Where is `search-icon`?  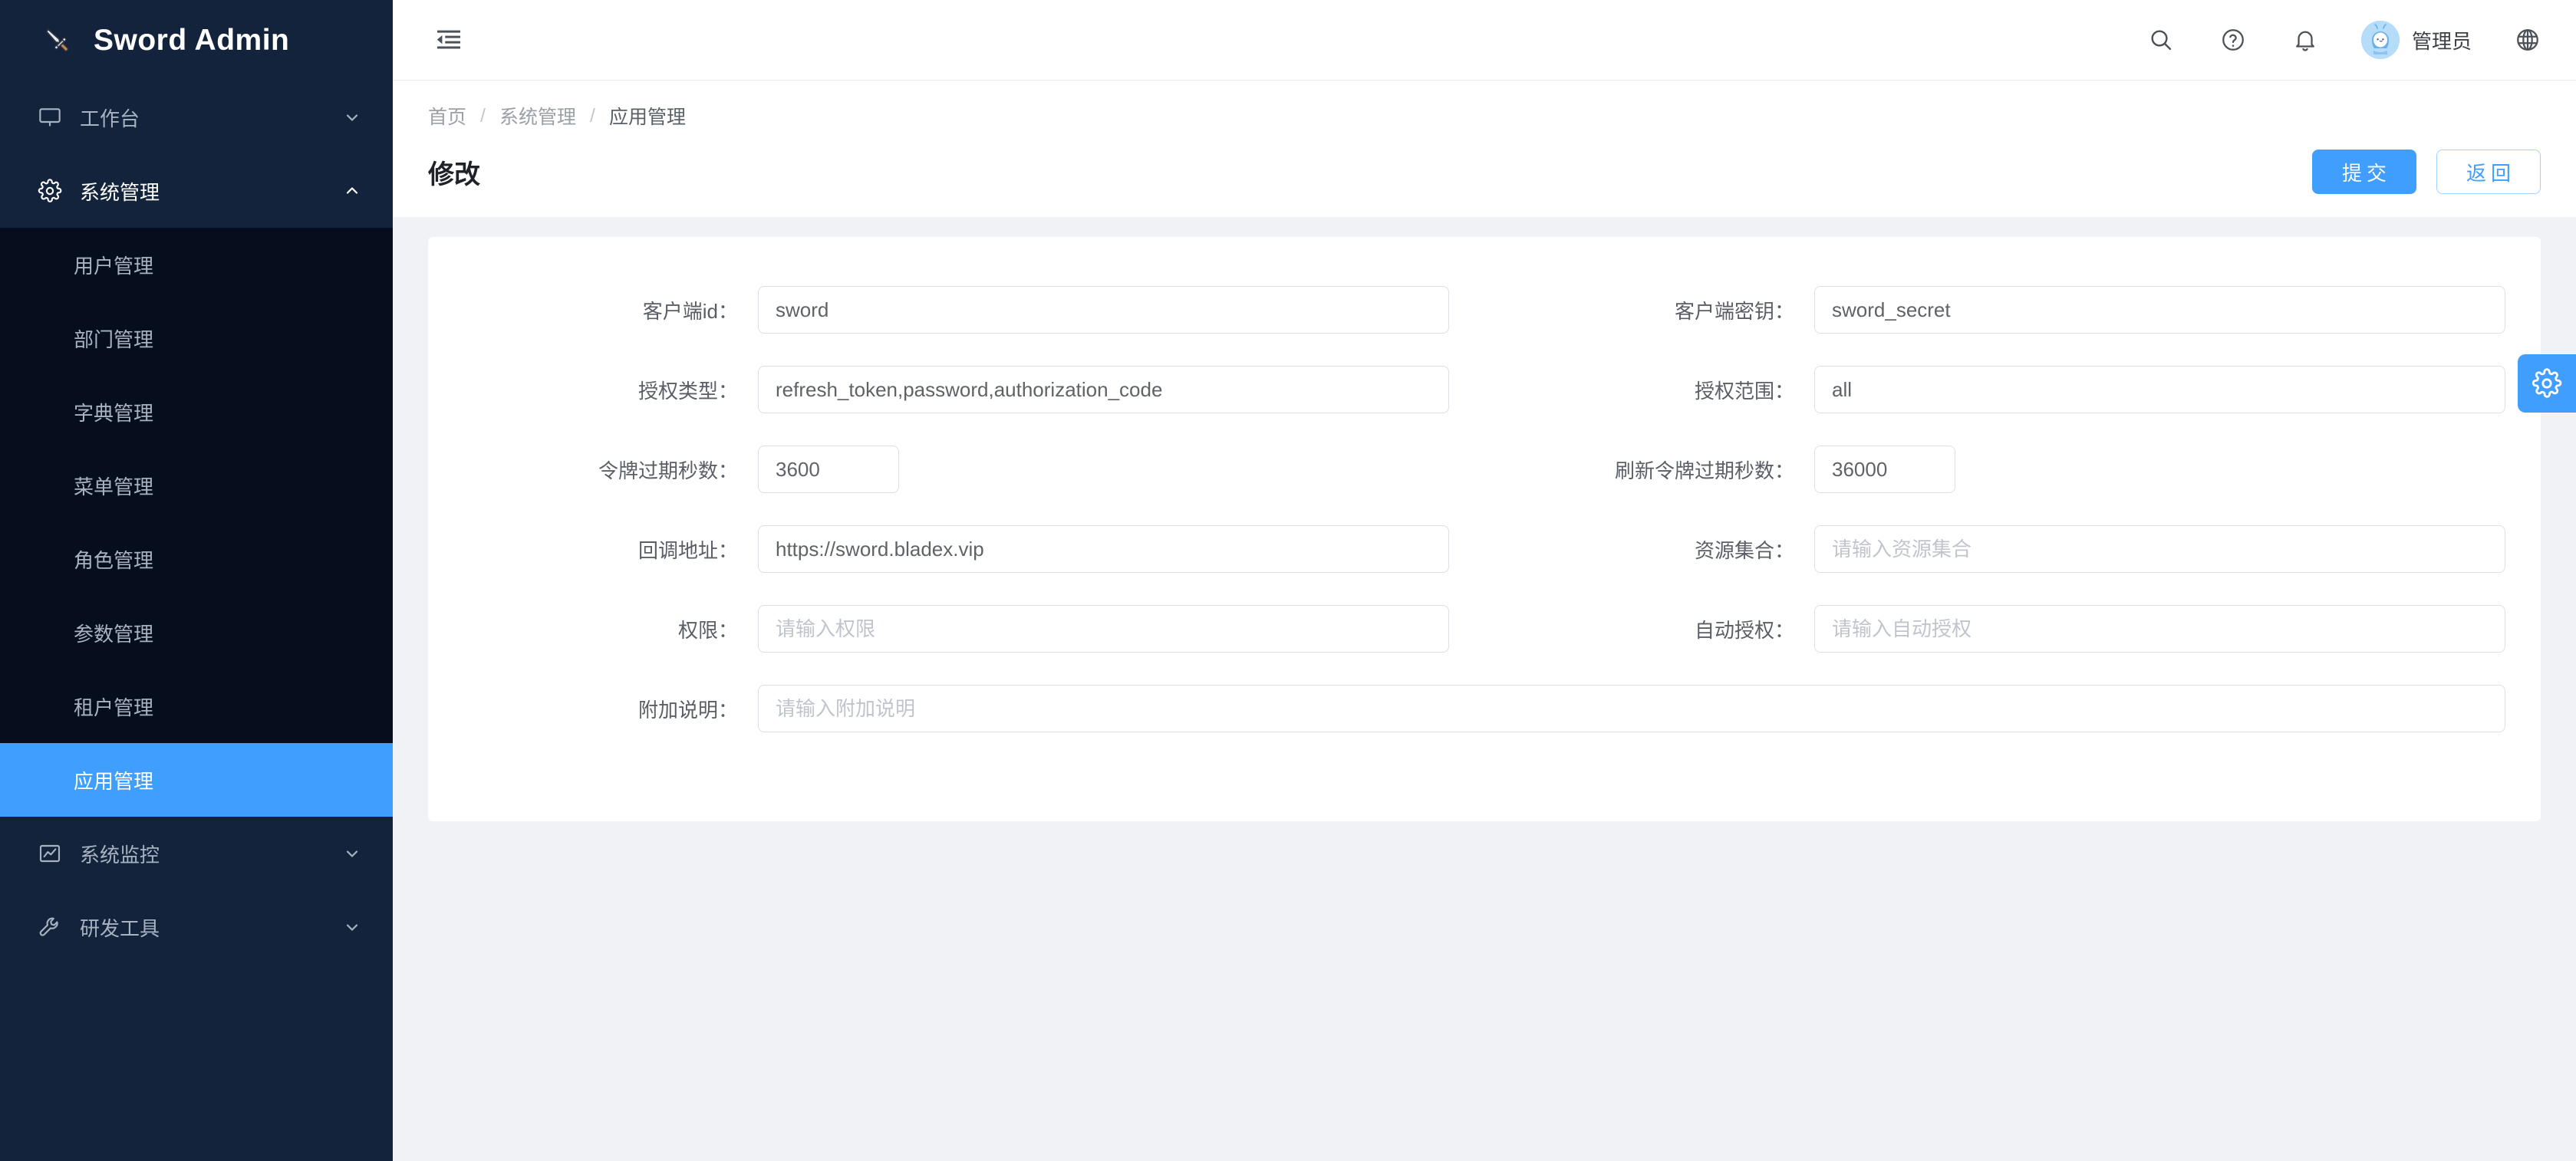 search-icon is located at coordinates (2161, 40).